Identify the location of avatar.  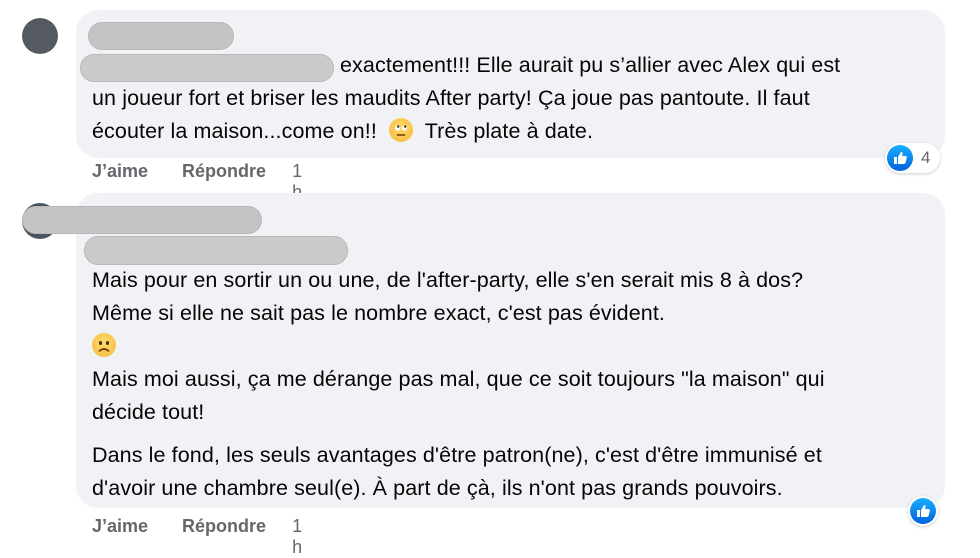
(40, 36).